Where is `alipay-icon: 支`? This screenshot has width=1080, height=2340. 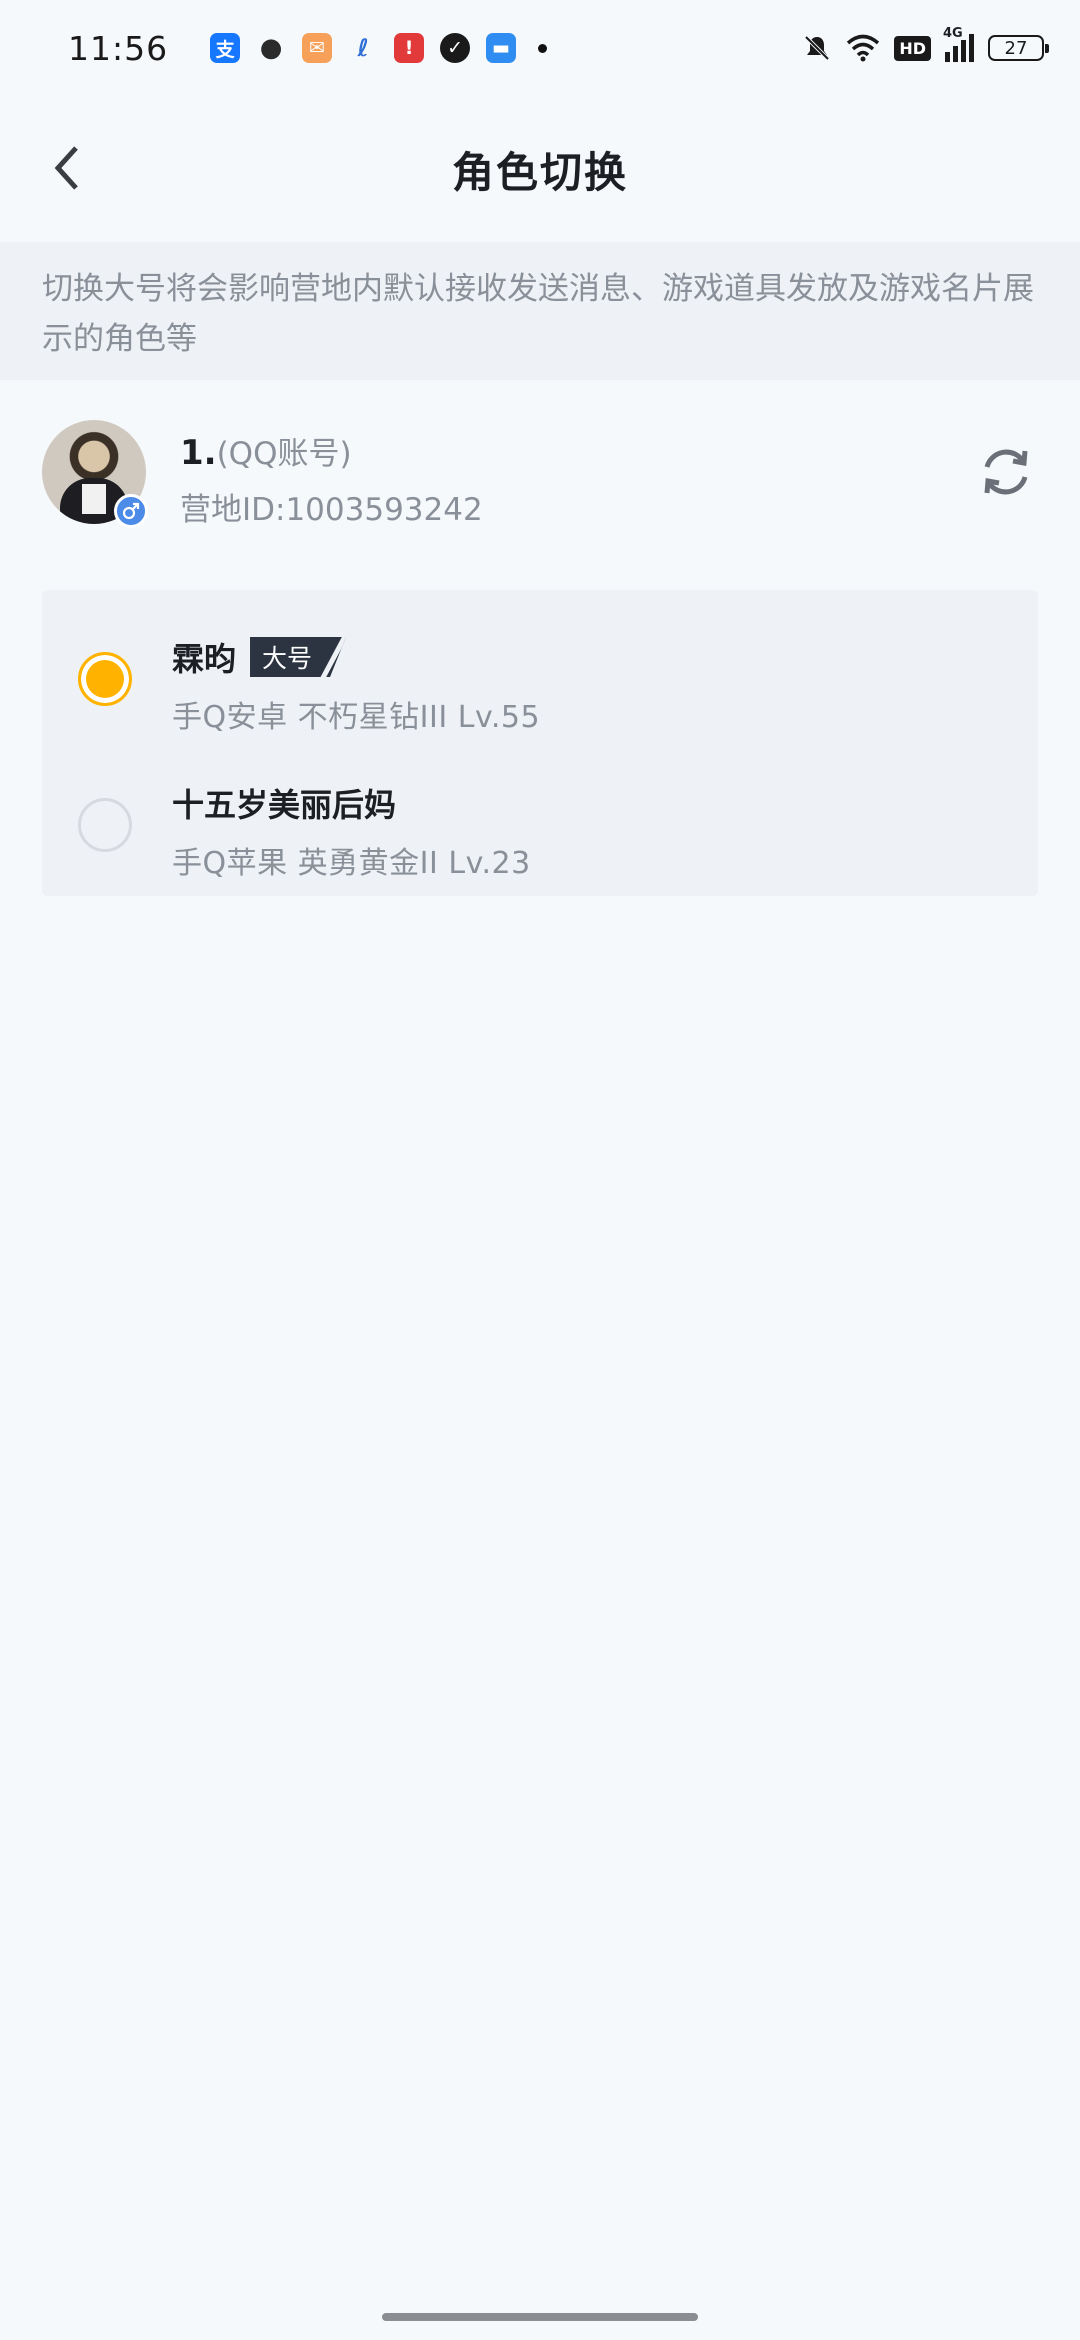
alipay-icon: 支 is located at coordinates (225, 48).